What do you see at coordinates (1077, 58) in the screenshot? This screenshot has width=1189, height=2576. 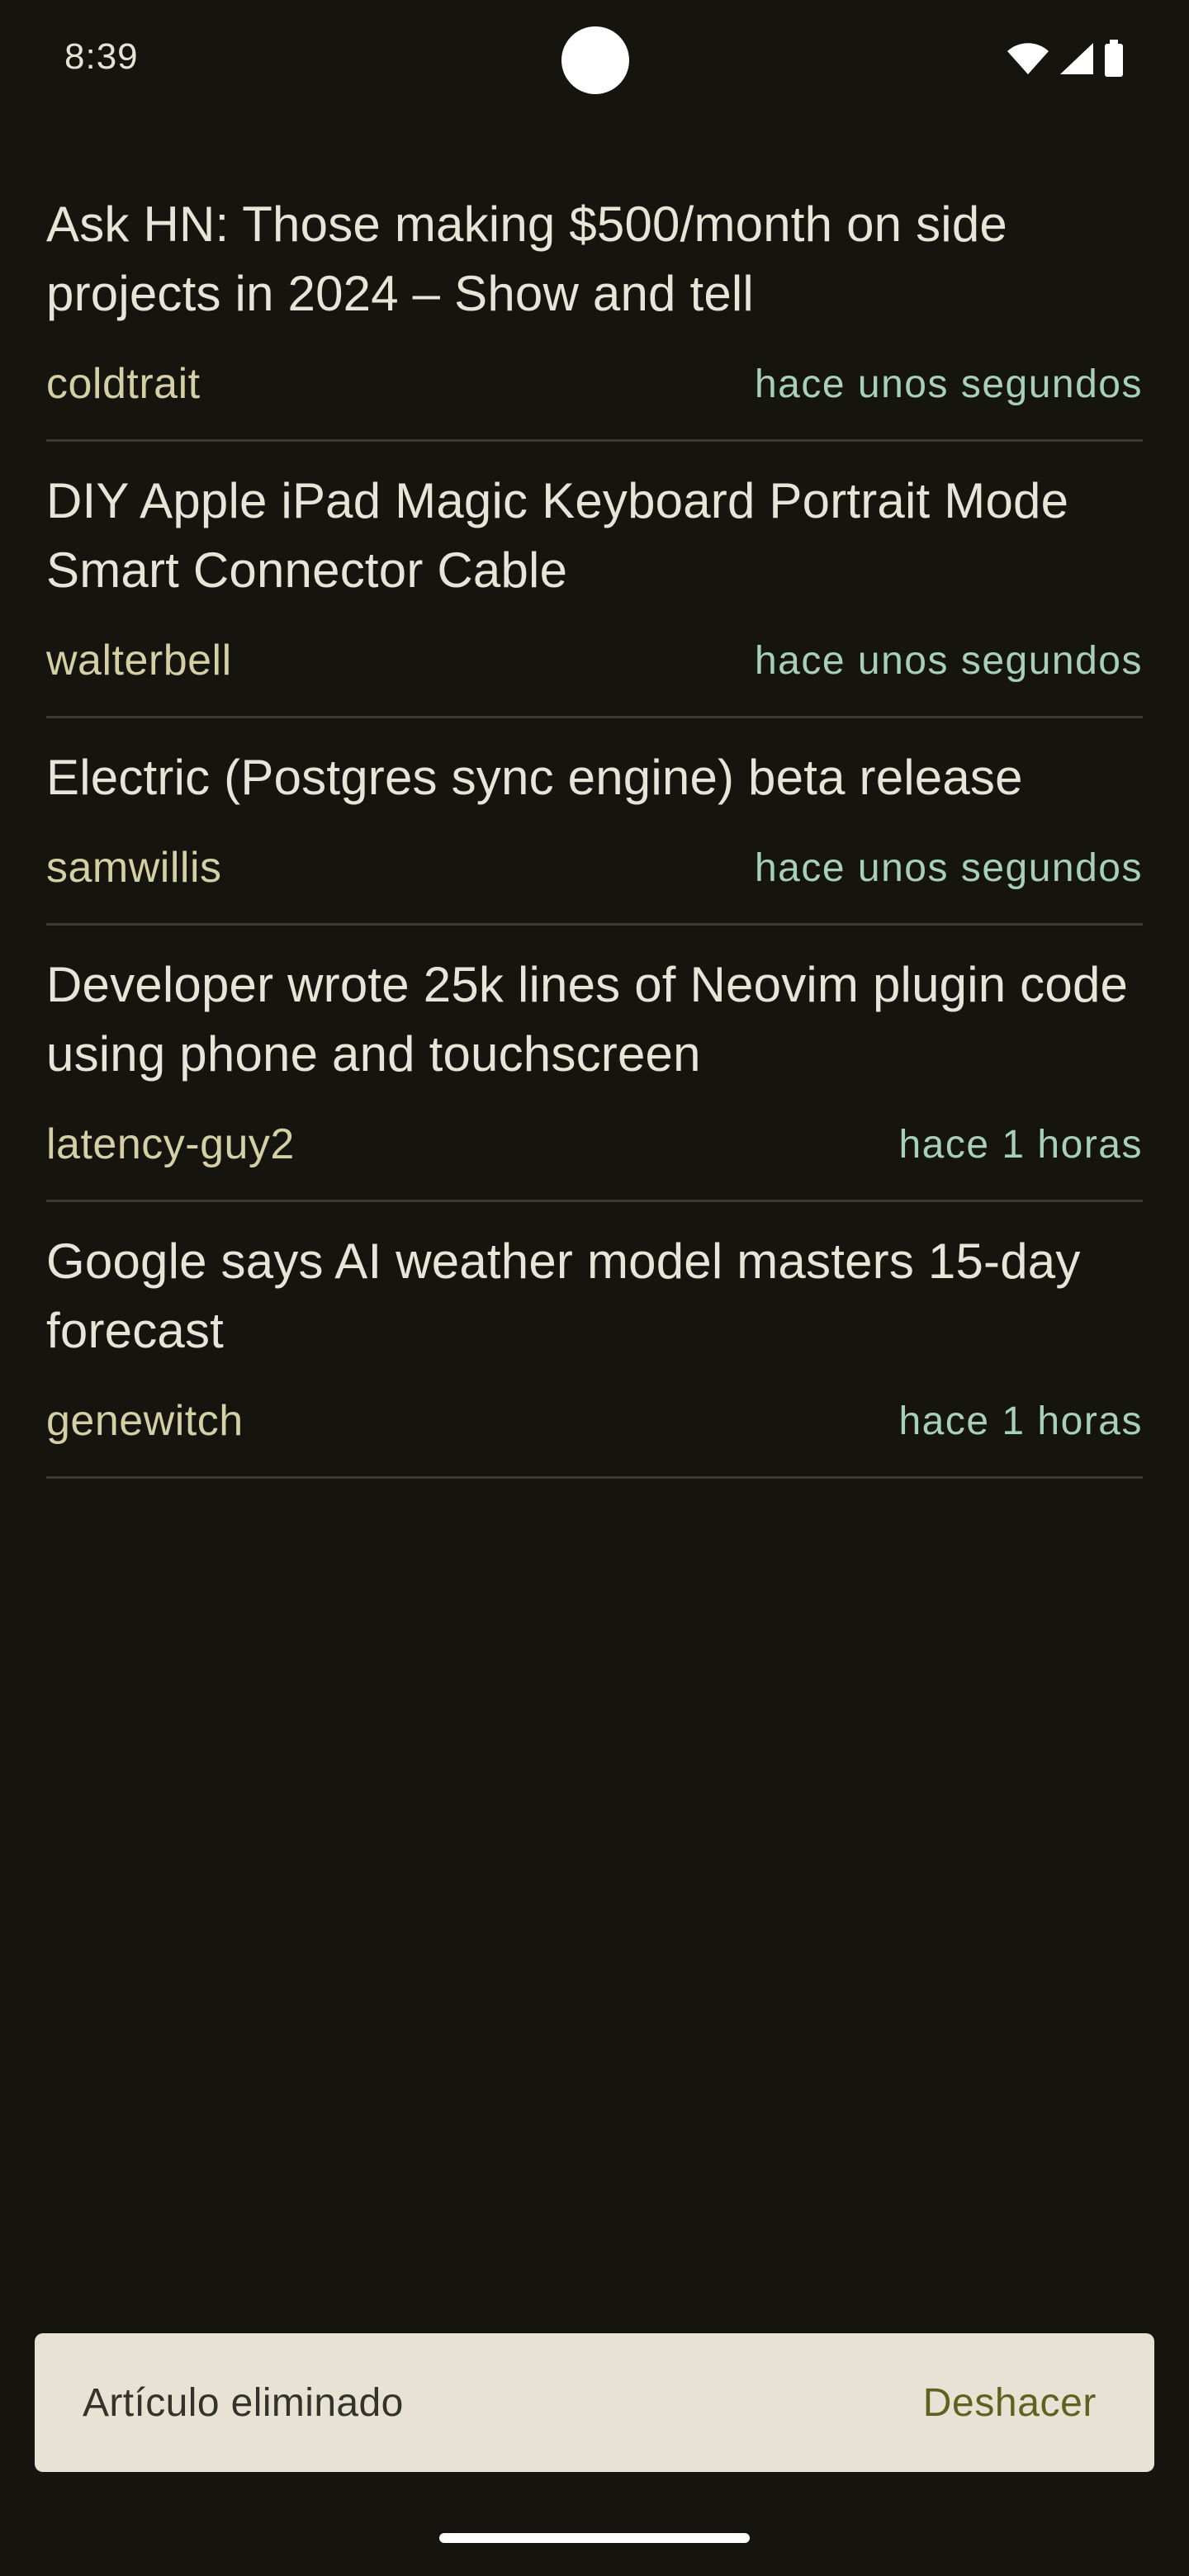 I see `cellular-signal-icon` at bounding box center [1077, 58].